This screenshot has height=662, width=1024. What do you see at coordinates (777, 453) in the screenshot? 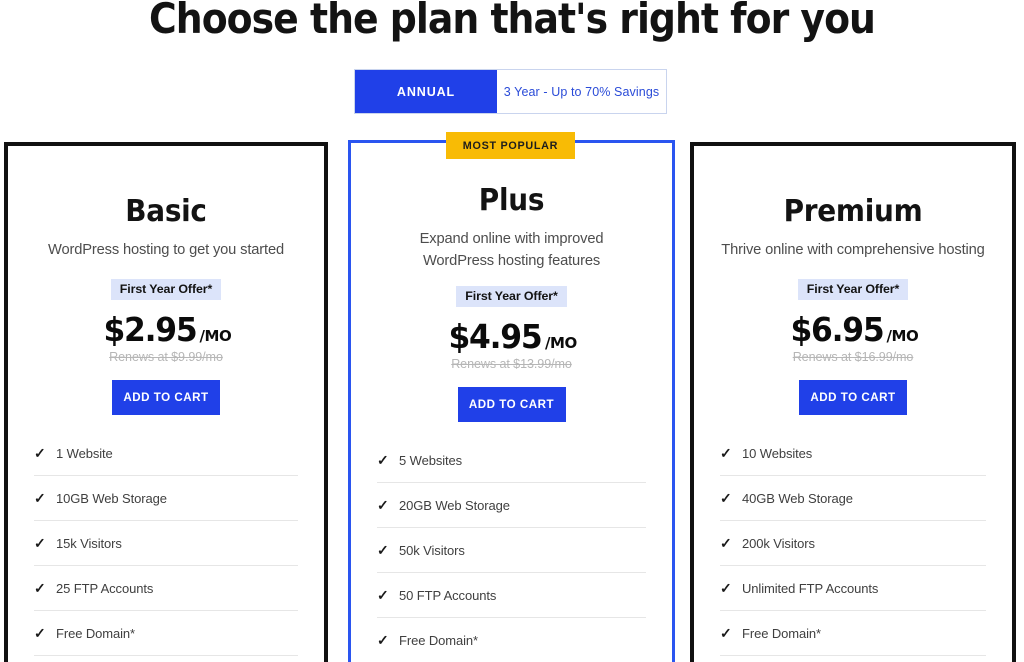
I see `feature-label: 10 Websites` at bounding box center [777, 453].